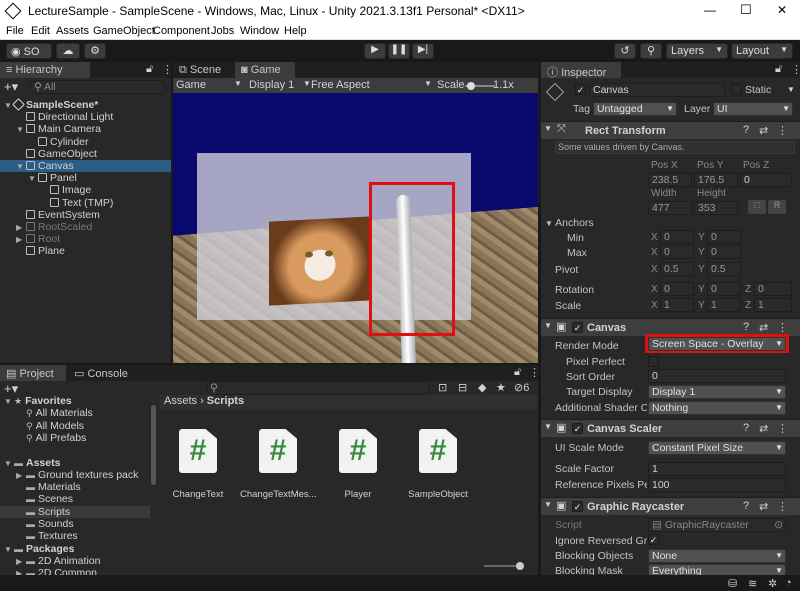 This screenshot has height=591, width=800. I want to click on project-tree-row: ▼ ▬ Packages, so click(75, 549).